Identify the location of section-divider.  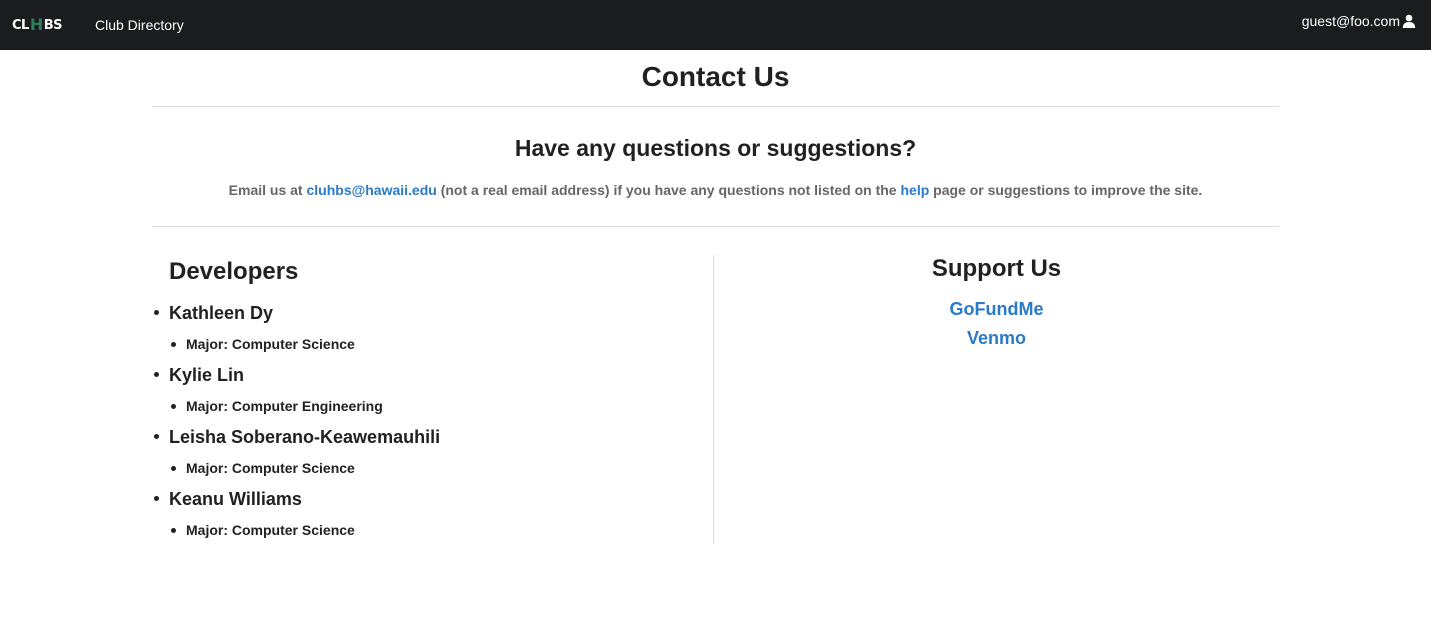
(715, 226).